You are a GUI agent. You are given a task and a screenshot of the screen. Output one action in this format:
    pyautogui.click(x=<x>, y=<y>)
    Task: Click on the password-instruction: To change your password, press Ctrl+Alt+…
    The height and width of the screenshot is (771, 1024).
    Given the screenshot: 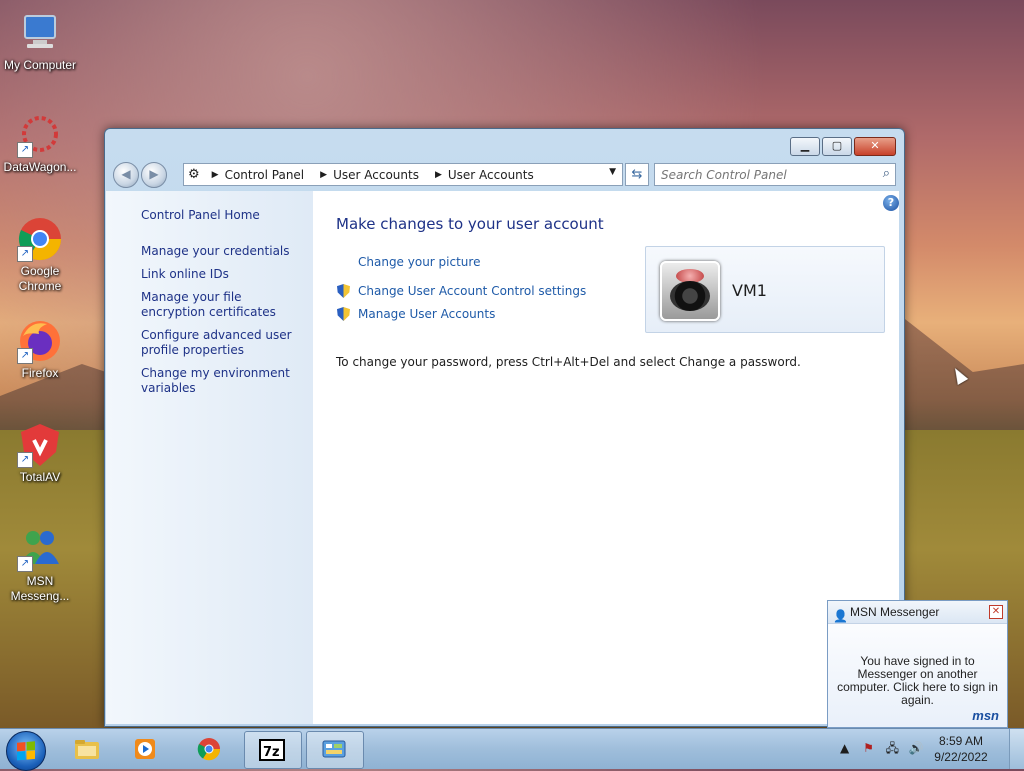 What is the action you would take?
    pyautogui.click(x=568, y=362)
    